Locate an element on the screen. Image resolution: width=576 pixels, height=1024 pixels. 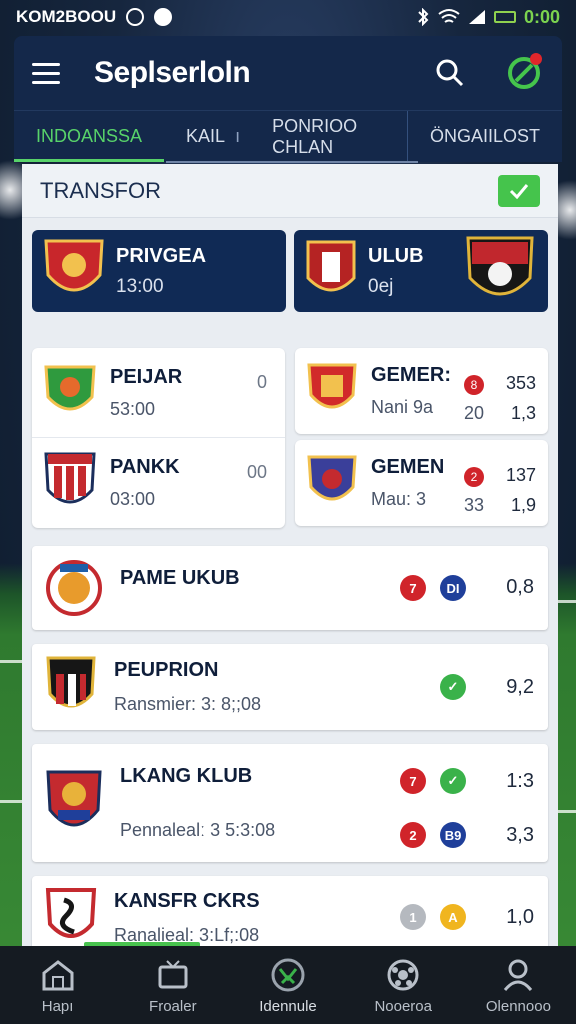
status-badge: 8 is located at coordinates (474, 385).